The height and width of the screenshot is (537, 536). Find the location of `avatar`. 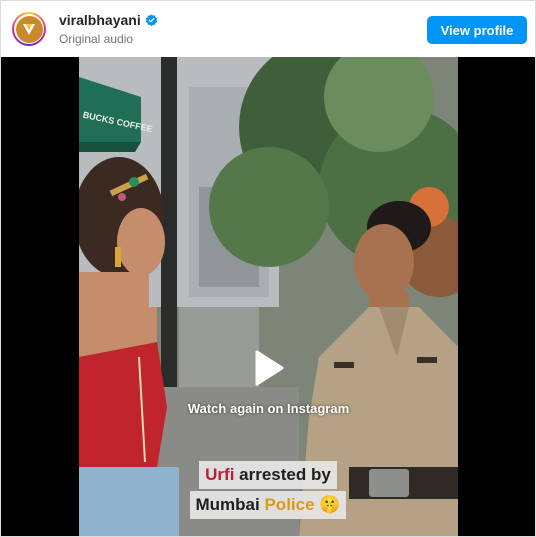

avatar is located at coordinates (29, 29).